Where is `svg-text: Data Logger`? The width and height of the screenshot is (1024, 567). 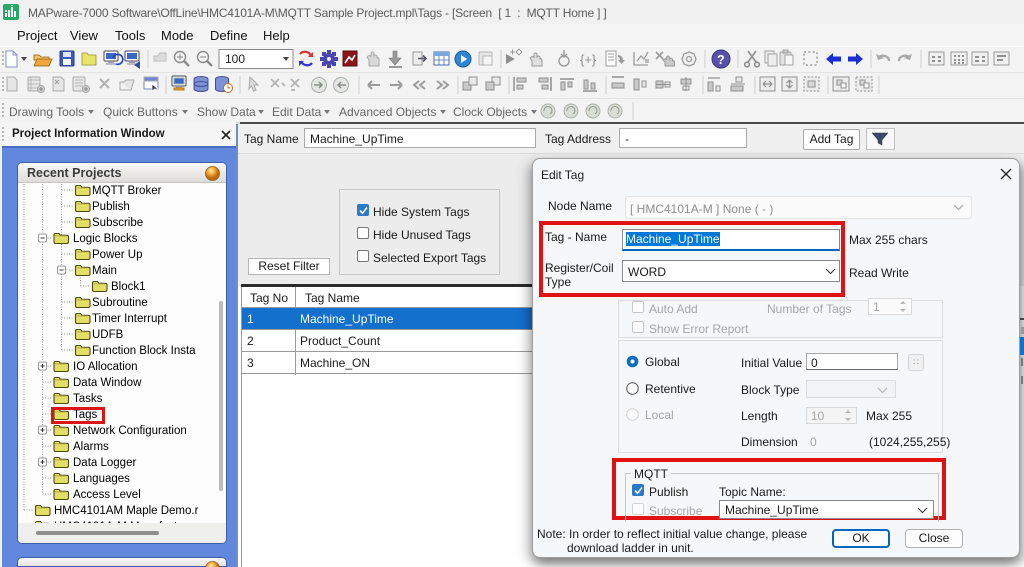
svg-text: Data Logger is located at coordinates (104, 463).